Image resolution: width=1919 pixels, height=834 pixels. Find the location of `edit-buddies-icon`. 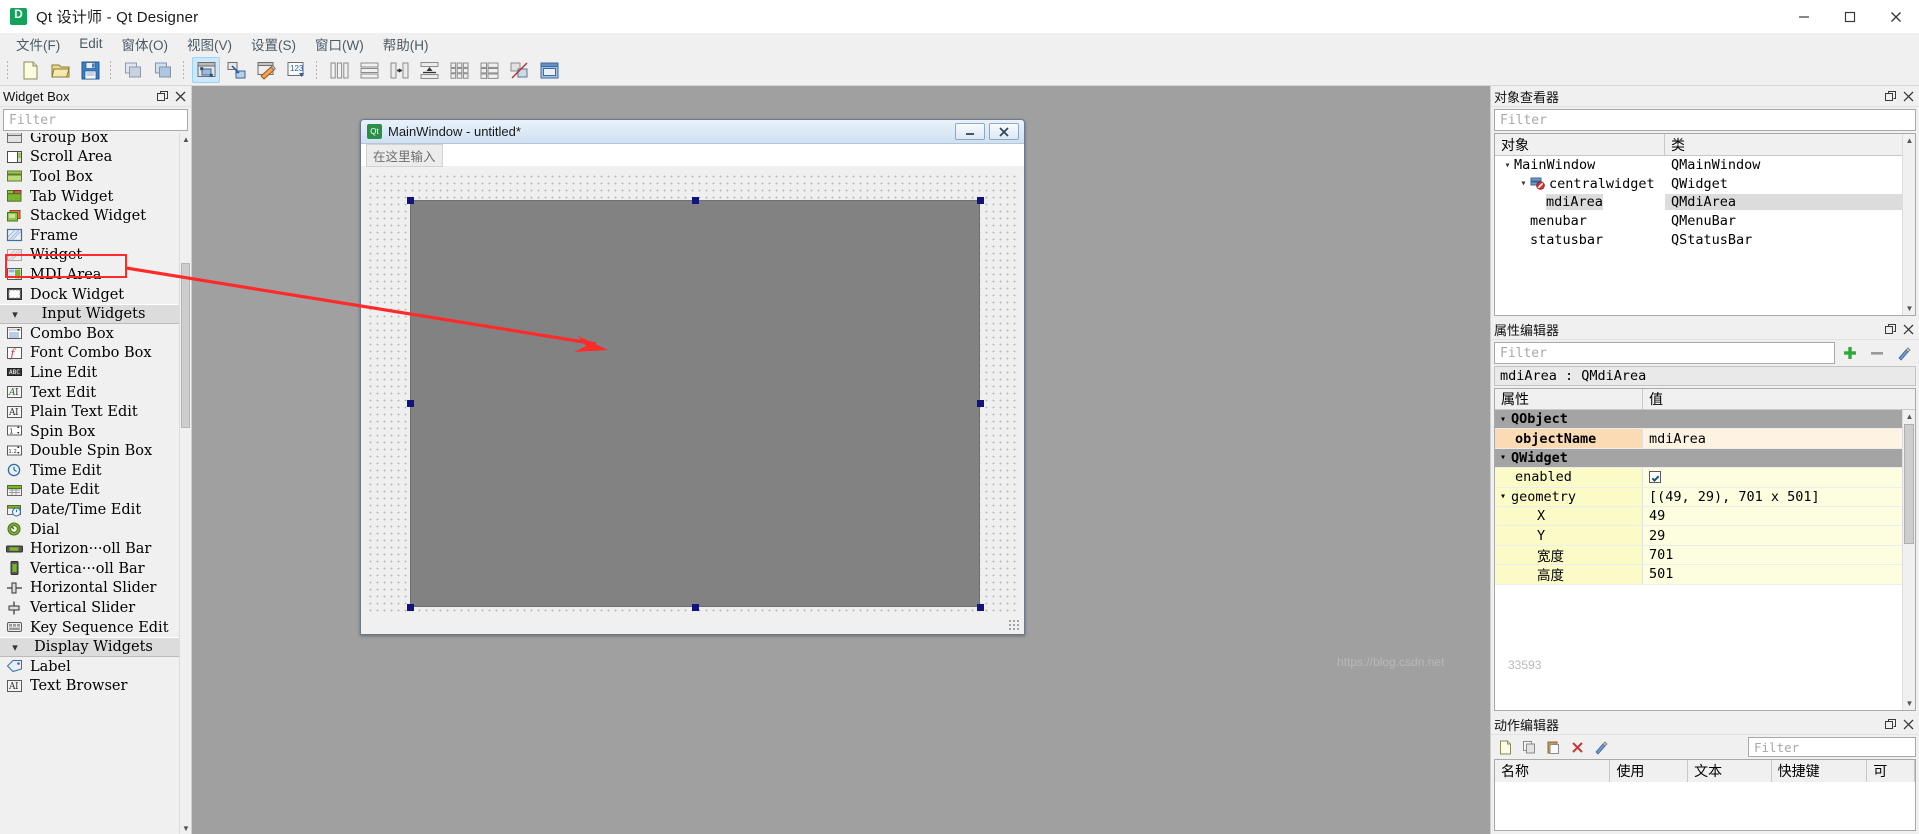

edit-buddies-icon is located at coordinates (266, 70).